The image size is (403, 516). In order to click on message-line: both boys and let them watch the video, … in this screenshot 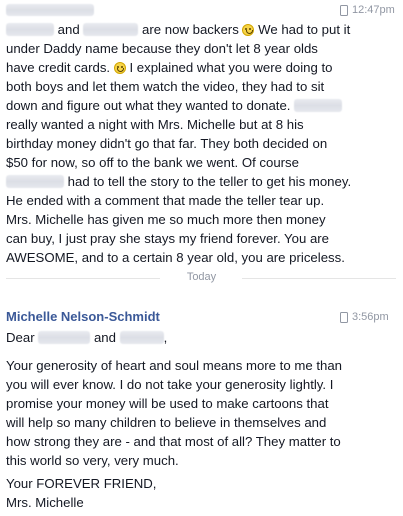, I will do `click(165, 86)`.